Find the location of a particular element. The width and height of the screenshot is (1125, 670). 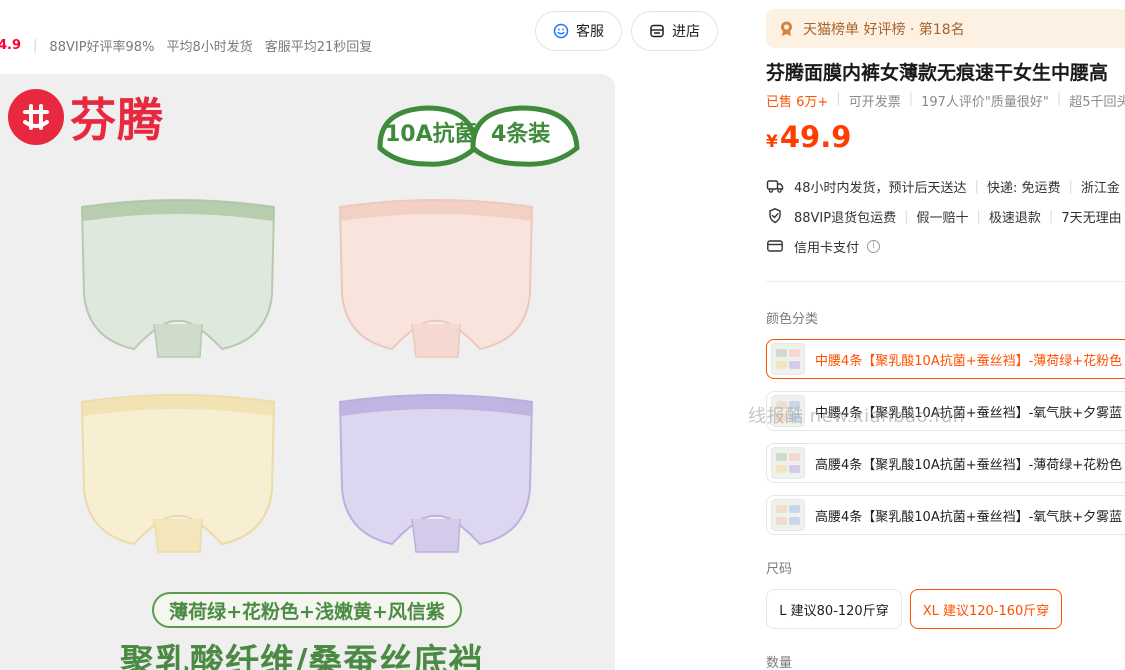

brand-logo-mark is located at coordinates (36, 117).